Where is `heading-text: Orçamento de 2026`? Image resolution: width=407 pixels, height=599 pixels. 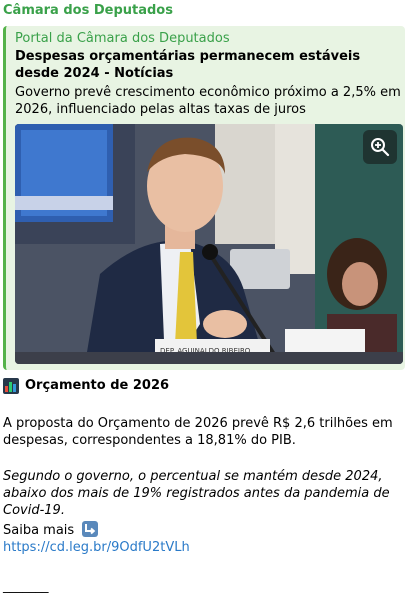 heading-text: Orçamento de 2026 is located at coordinates (97, 385).